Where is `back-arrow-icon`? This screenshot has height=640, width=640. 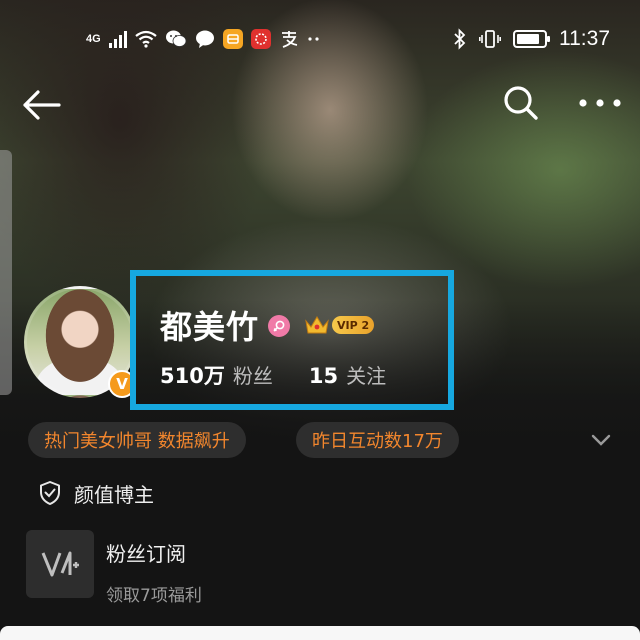
back-arrow-icon is located at coordinates (42, 105).